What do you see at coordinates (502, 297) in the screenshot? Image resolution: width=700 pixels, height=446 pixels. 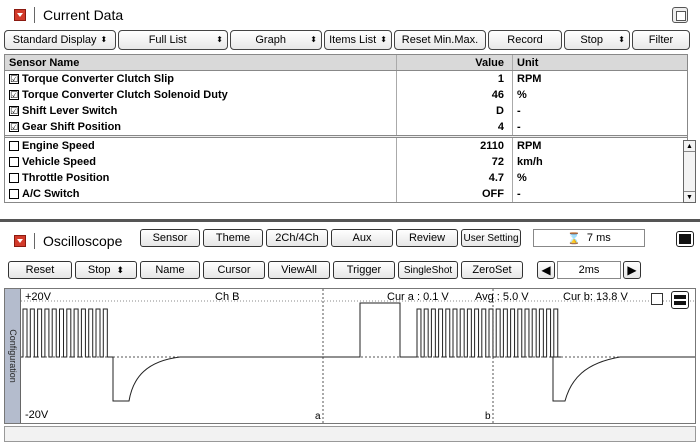 I see `average-readout: Avg : 5.0 V` at bounding box center [502, 297].